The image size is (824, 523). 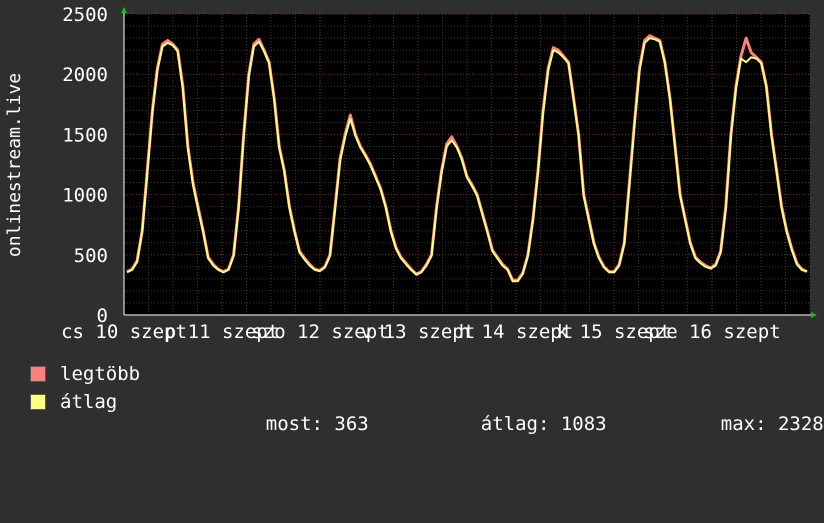 What do you see at coordinates (100, 374) in the screenshot?
I see `legend-label-legtobb: legtöbb` at bounding box center [100, 374].